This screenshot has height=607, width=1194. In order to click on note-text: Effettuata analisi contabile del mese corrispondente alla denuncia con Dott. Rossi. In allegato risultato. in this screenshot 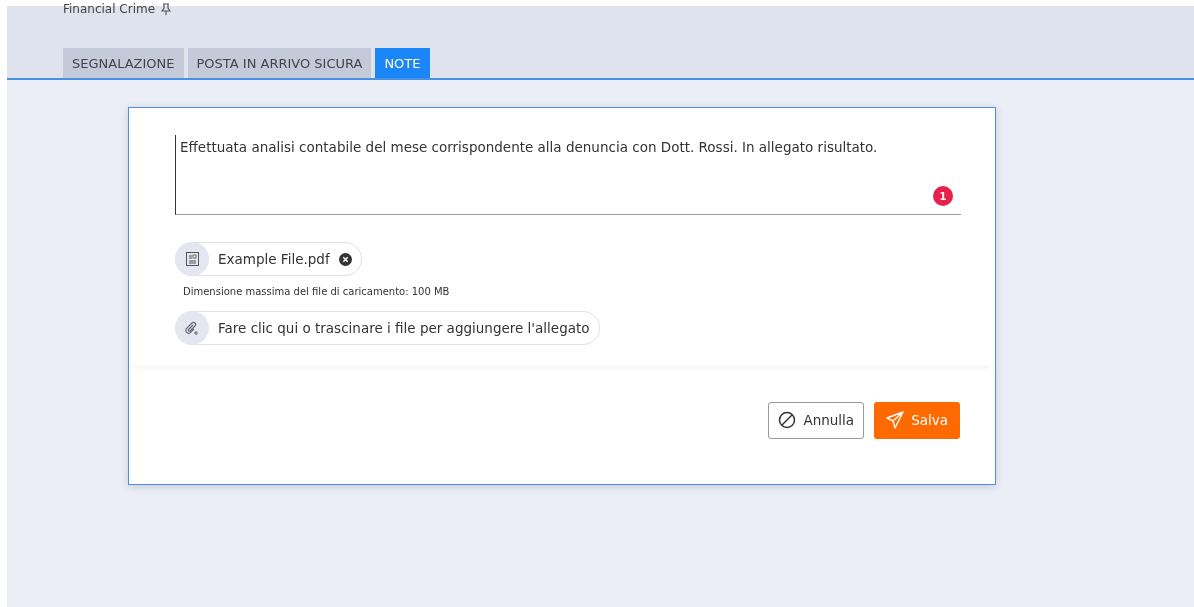, I will do `click(529, 147)`.